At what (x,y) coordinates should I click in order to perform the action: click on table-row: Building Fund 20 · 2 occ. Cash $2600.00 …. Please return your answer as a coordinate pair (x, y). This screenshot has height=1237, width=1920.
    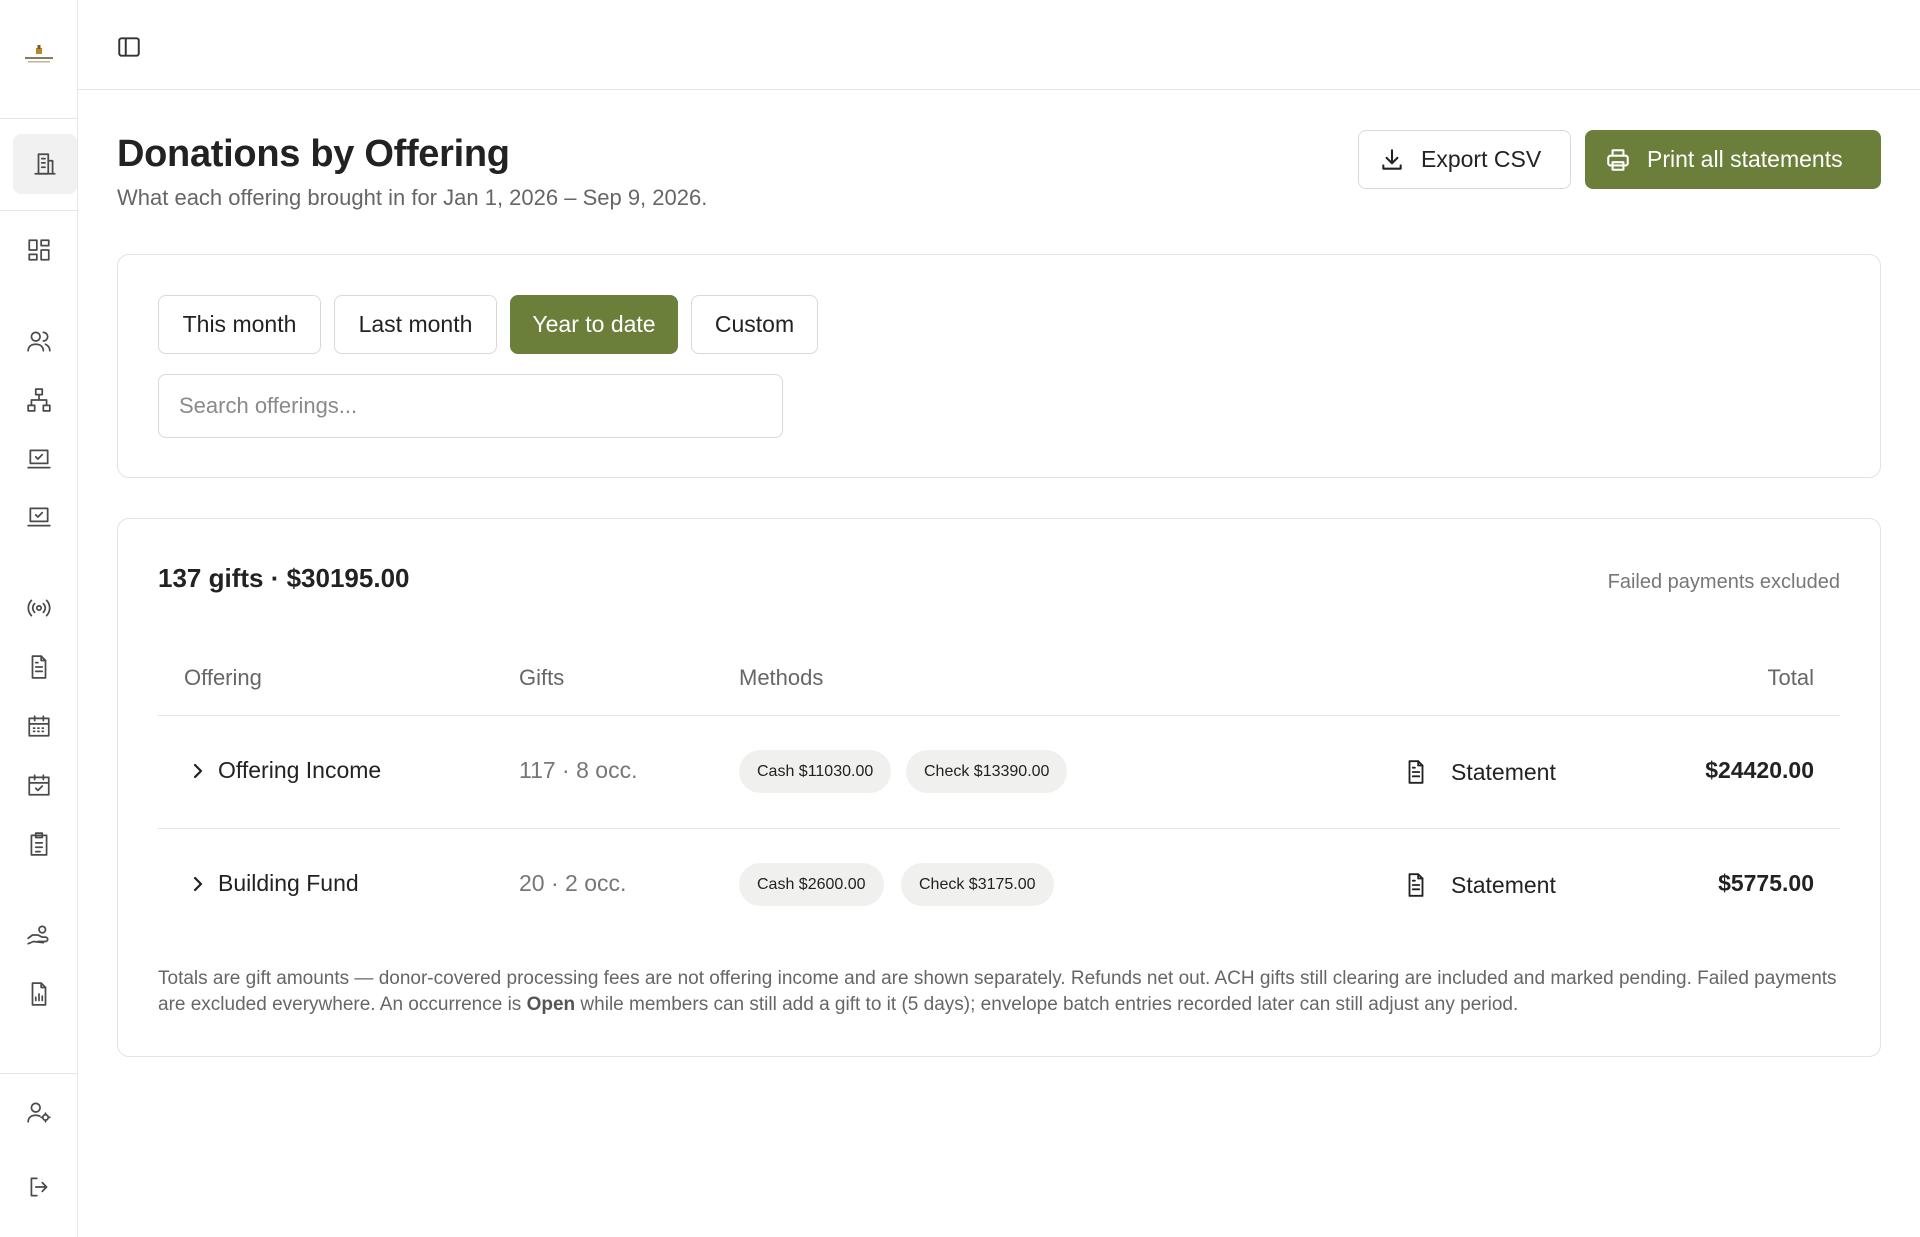
    Looking at the image, I should click on (999, 885).